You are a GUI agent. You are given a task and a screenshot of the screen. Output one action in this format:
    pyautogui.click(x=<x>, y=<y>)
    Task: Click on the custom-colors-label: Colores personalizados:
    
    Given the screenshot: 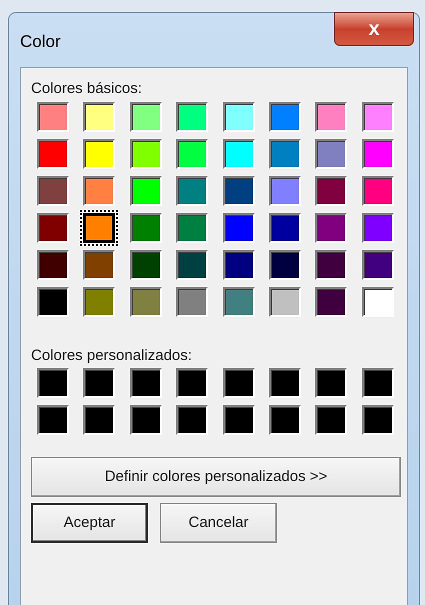 What is the action you would take?
    pyautogui.click(x=112, y=356)
    